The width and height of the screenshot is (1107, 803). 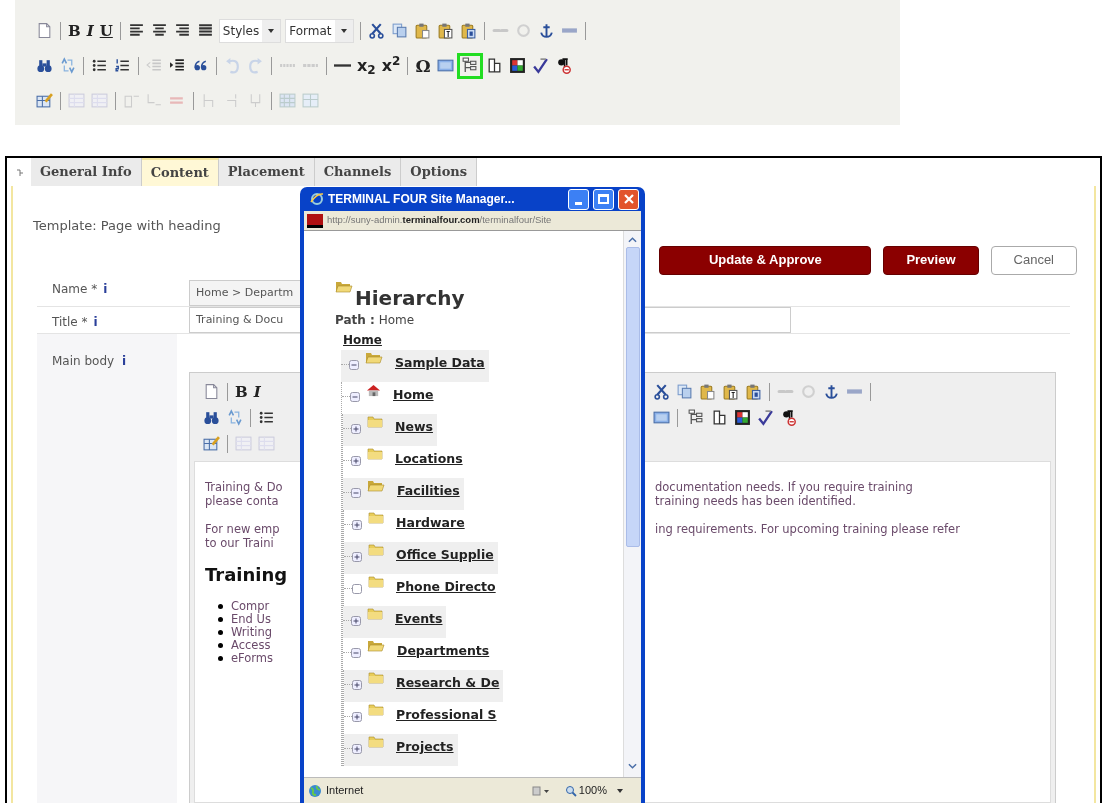 I want to click on body-text: please conta, so click(x=242, y=500).